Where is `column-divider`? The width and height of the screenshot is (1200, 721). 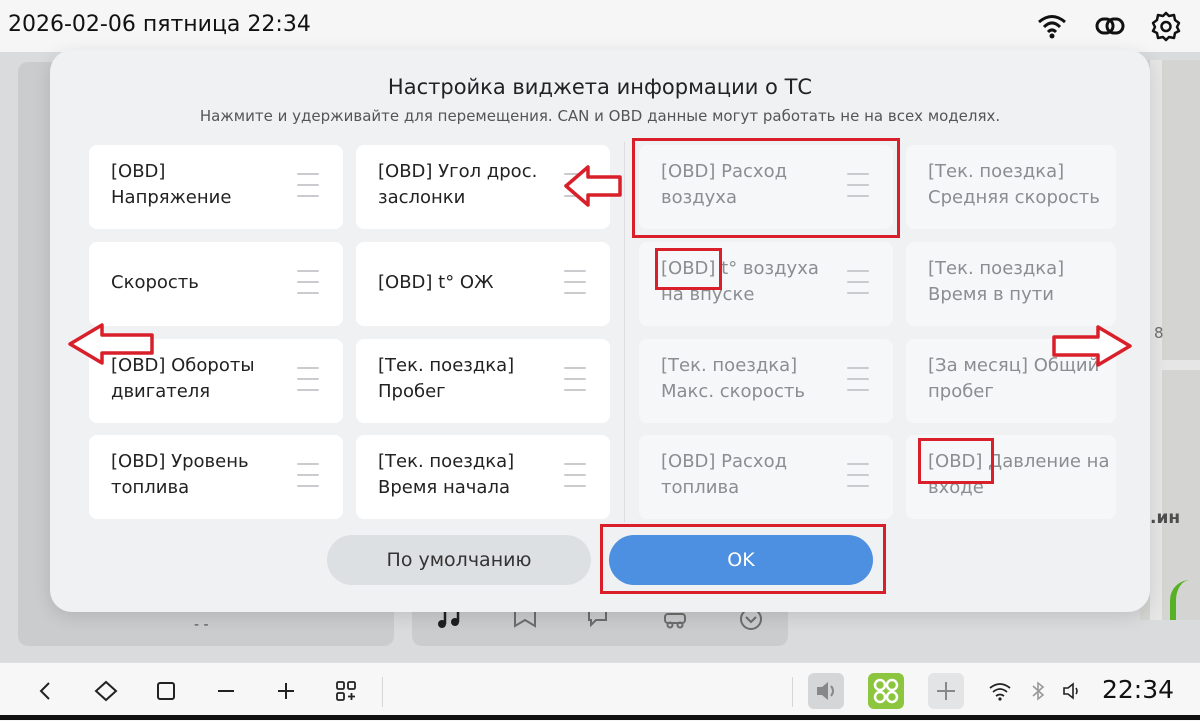 column-divider is located at coordinates (624, 332).